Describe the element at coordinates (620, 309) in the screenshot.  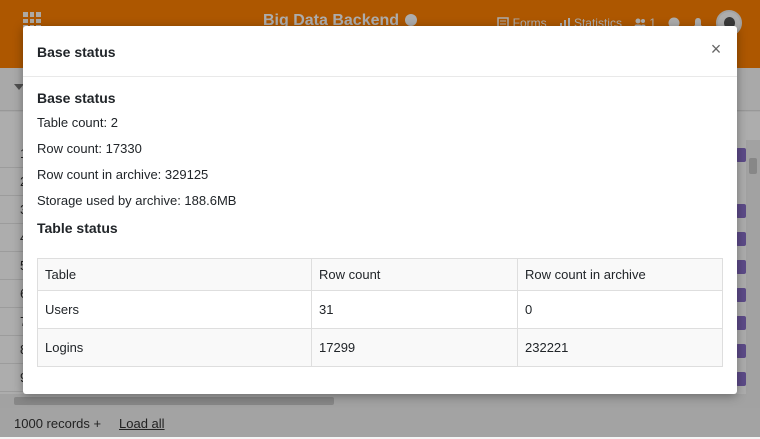
I see `cell-row-count-archive: 0` at that location.